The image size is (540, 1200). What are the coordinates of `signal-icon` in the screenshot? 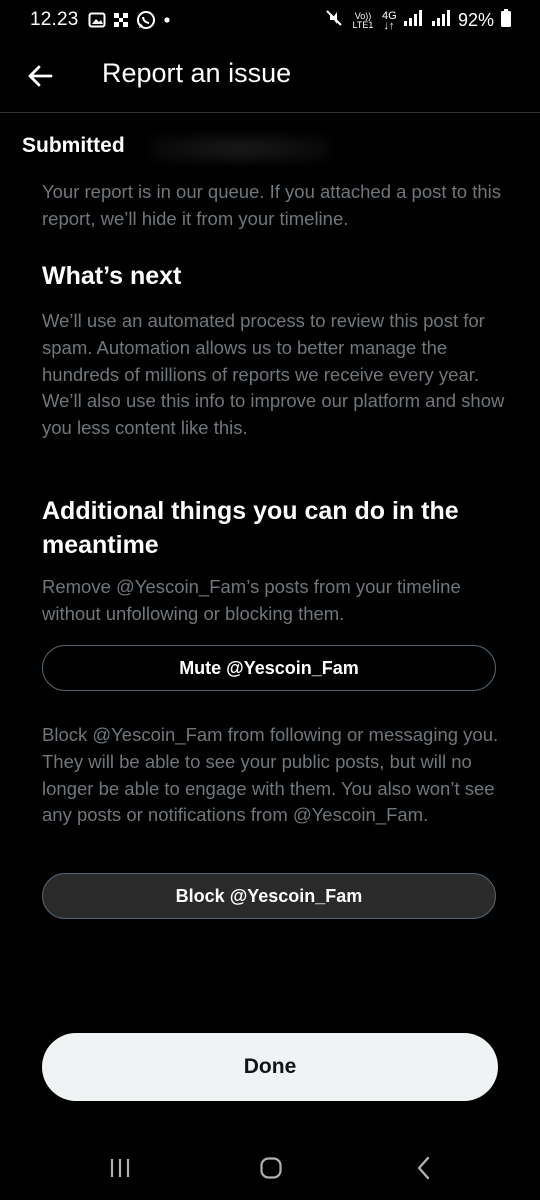 It's located at (413, 20).